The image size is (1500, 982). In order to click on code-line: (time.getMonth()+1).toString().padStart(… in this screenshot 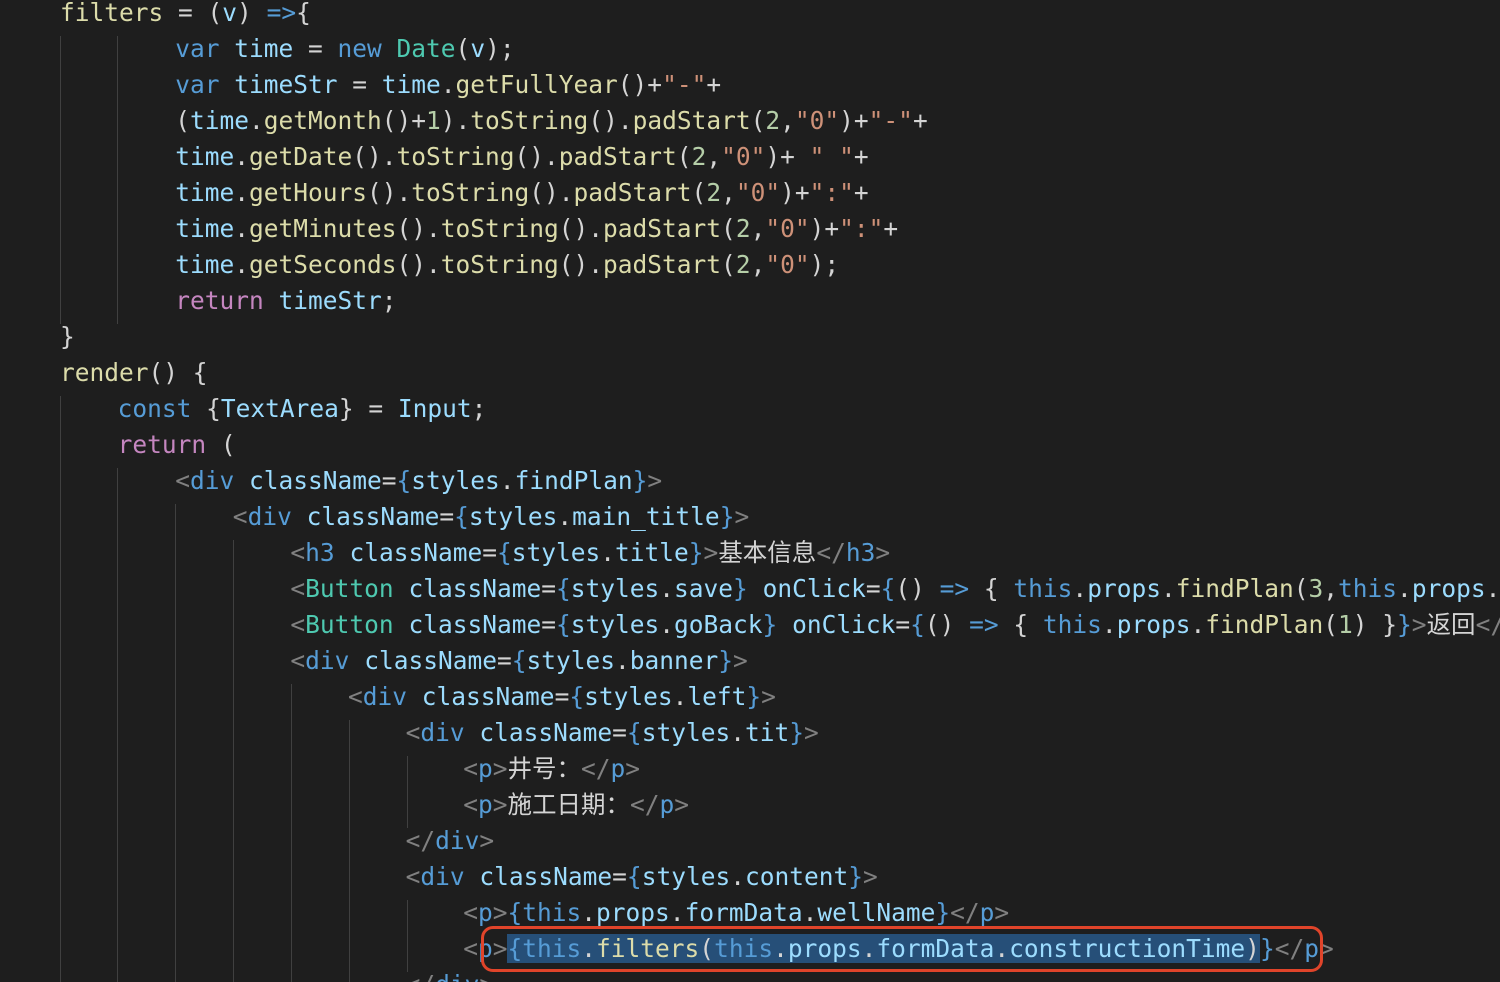, I will do `click(551, 121)`.